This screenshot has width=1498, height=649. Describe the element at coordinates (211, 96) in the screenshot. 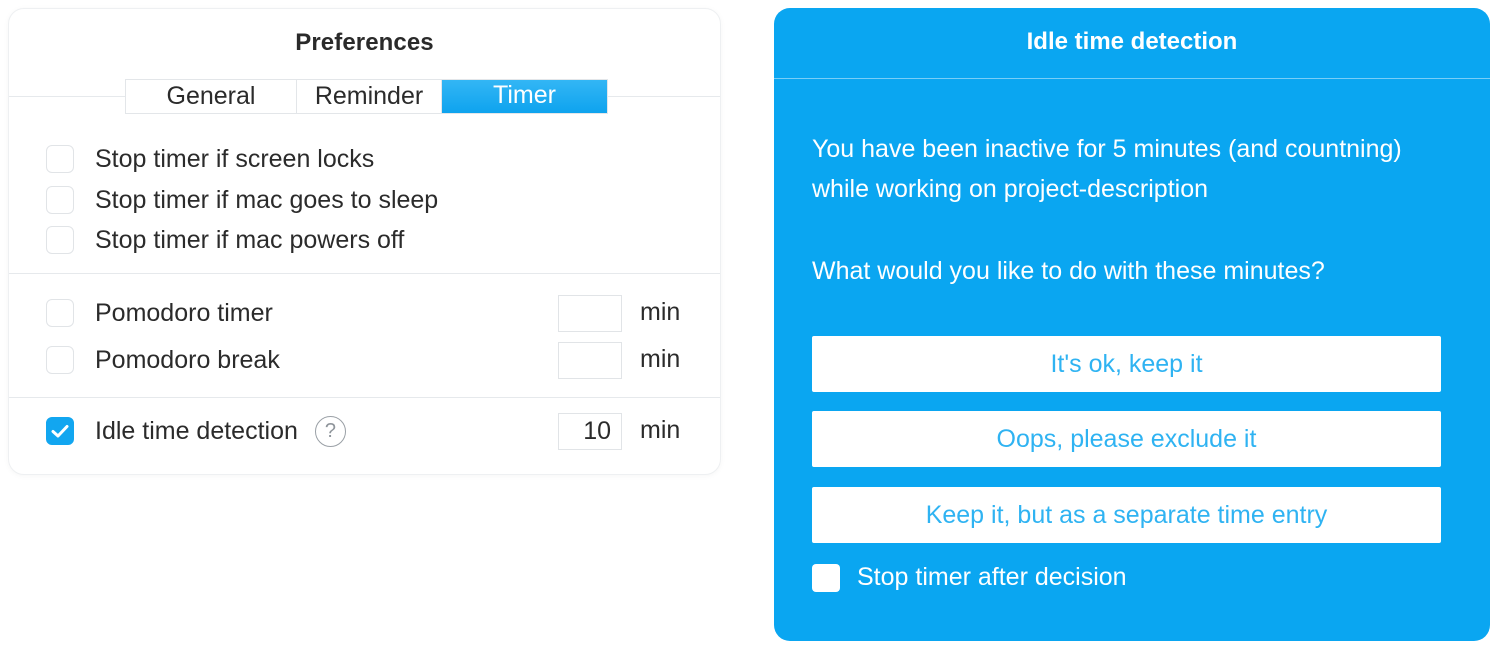

I see `tab-general: General` at that location.